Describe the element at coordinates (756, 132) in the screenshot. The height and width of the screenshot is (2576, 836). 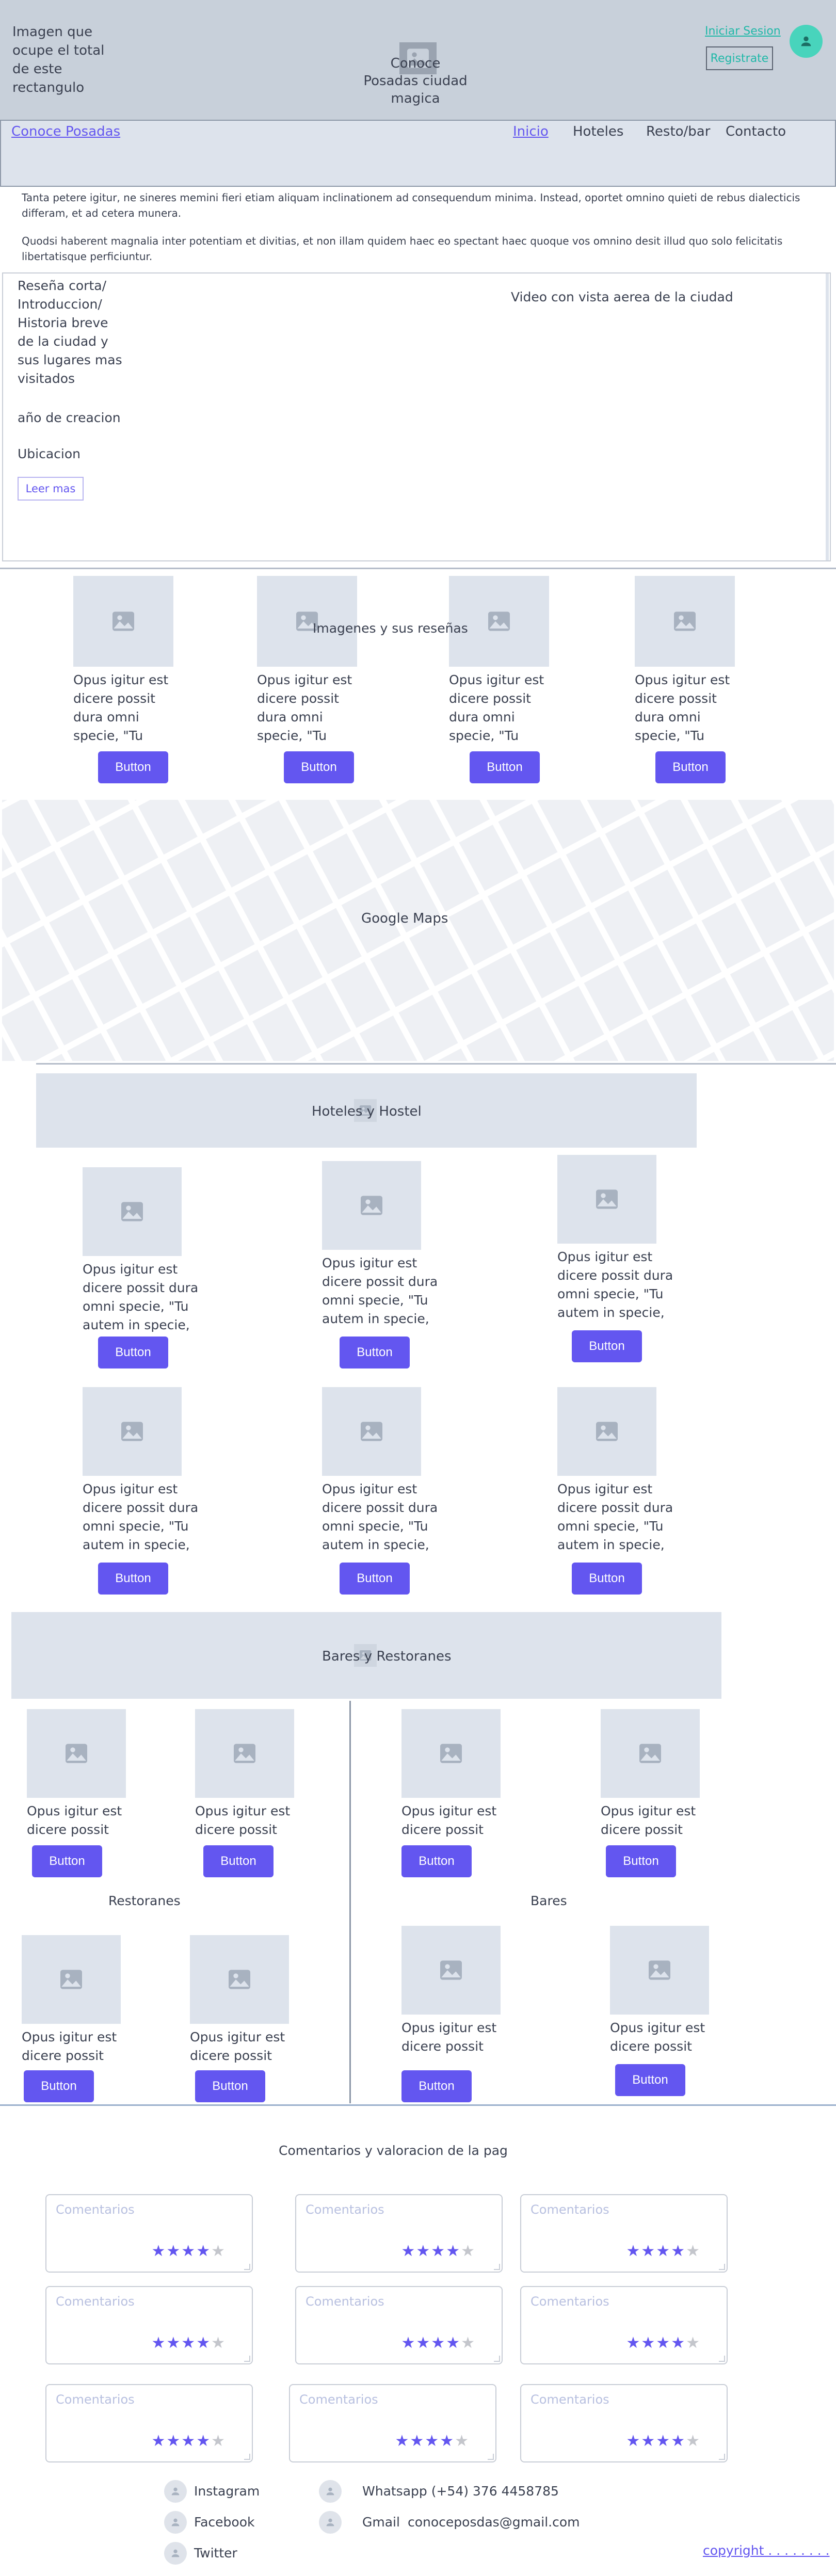
I see `nav-link-contacto: Contacto` at that location.